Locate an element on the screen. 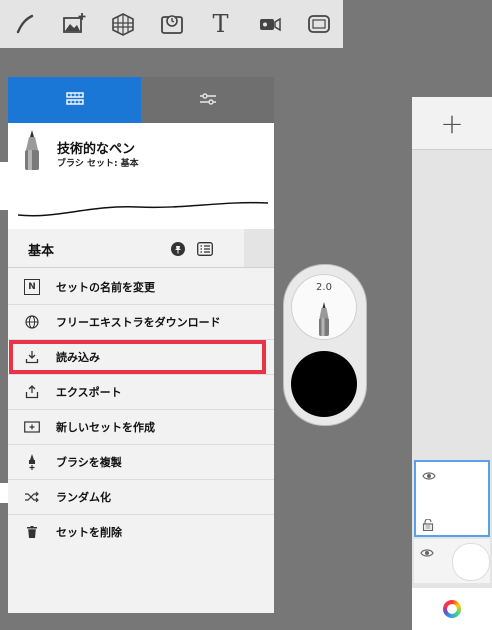  menu-item-label: 新しいセットを作成 is located at coordinates (105, 427).